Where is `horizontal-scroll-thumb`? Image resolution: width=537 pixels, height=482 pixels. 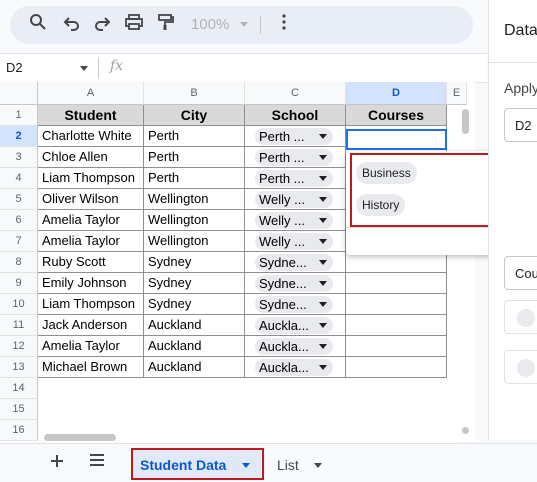
horizontal-scroll-thumb is located at coordinates (80, 437).